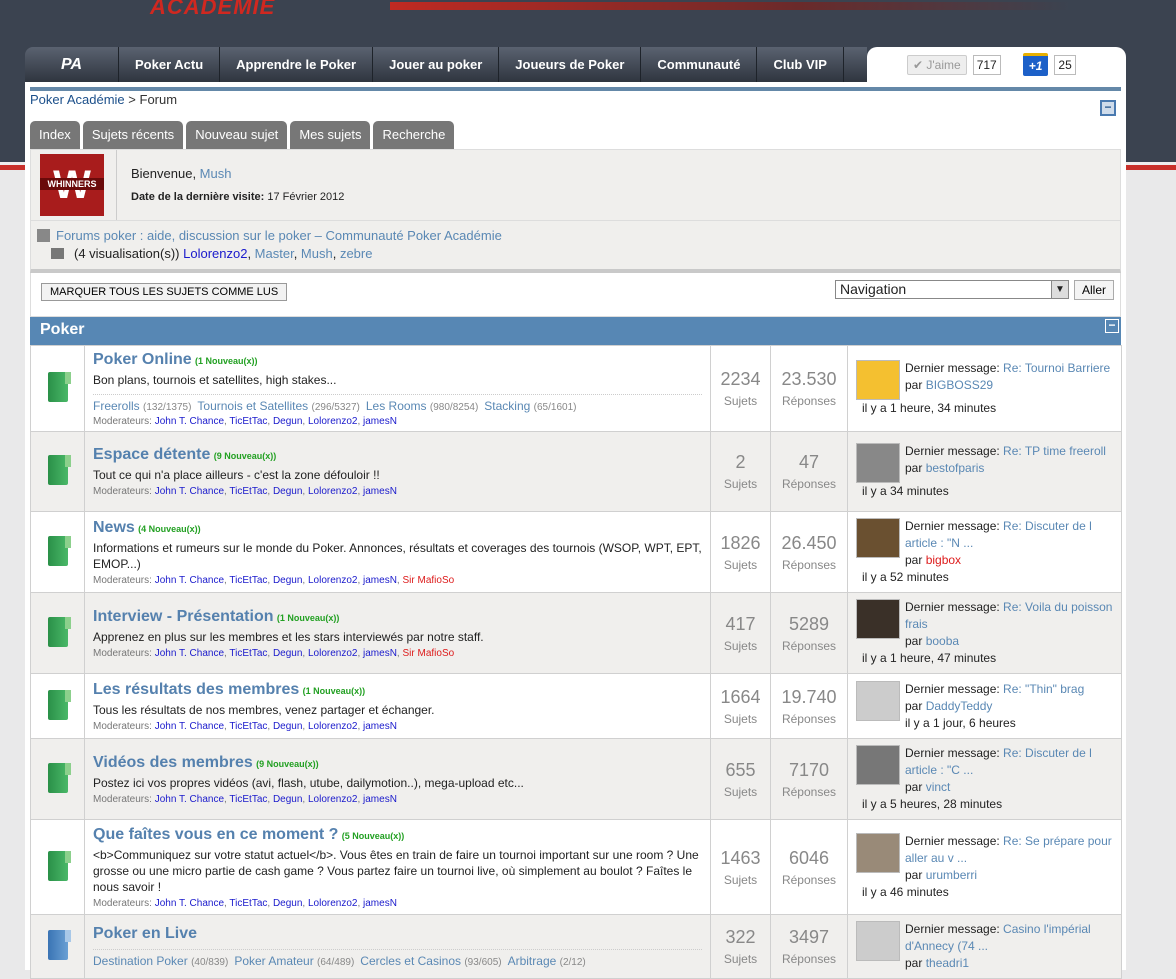 This screenshot has height=979, width=1176. Describe the element at coordinates (507, 406) in the screenshot. I see `subforum-link: Stacking` at that location.